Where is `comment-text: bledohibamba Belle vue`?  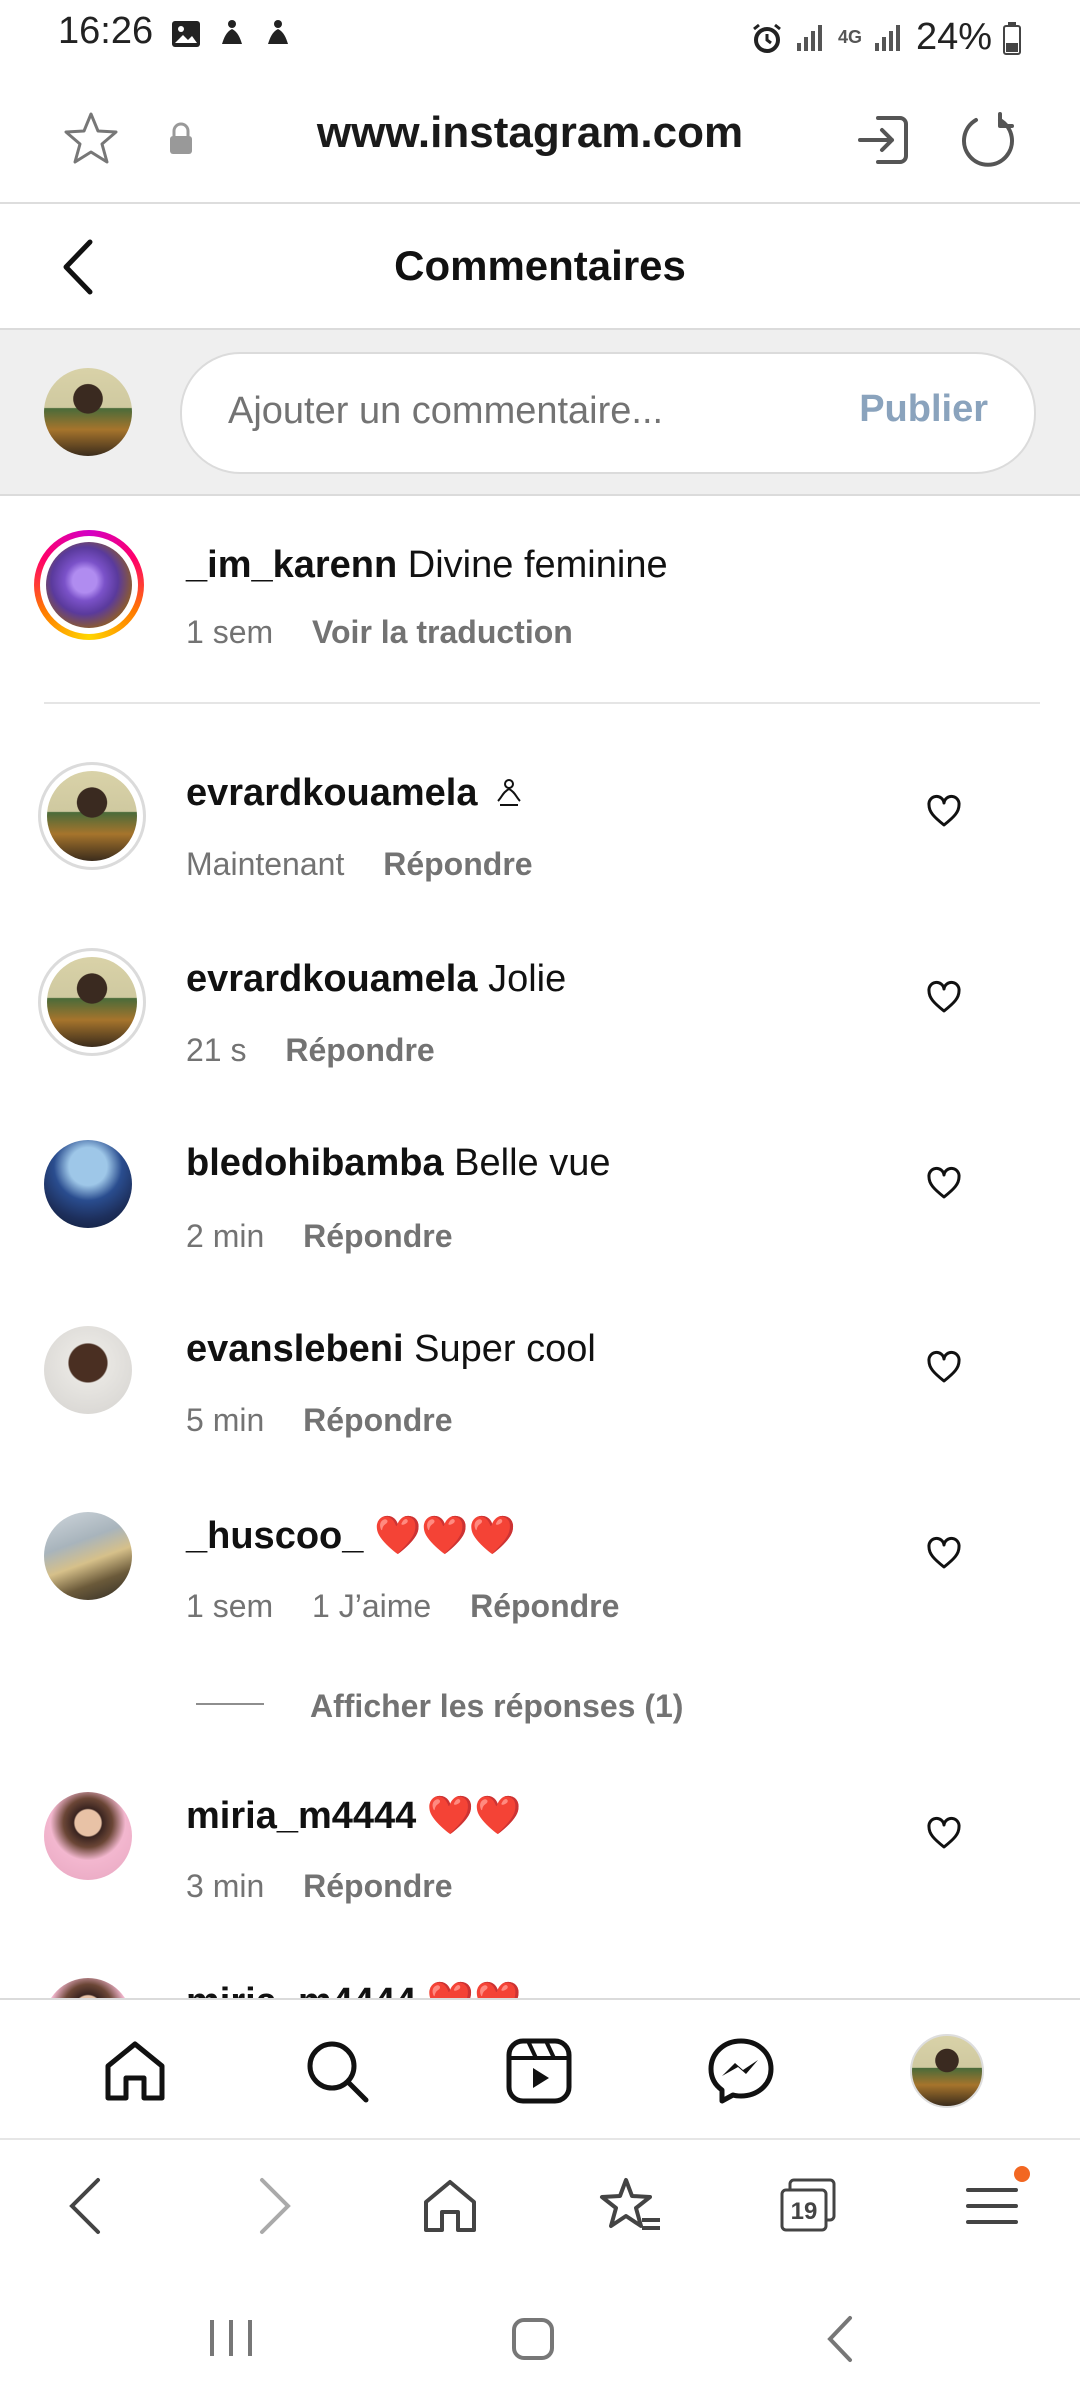
comment-text: bledohibamba Belle vue is located at coordinates (398, 1163).